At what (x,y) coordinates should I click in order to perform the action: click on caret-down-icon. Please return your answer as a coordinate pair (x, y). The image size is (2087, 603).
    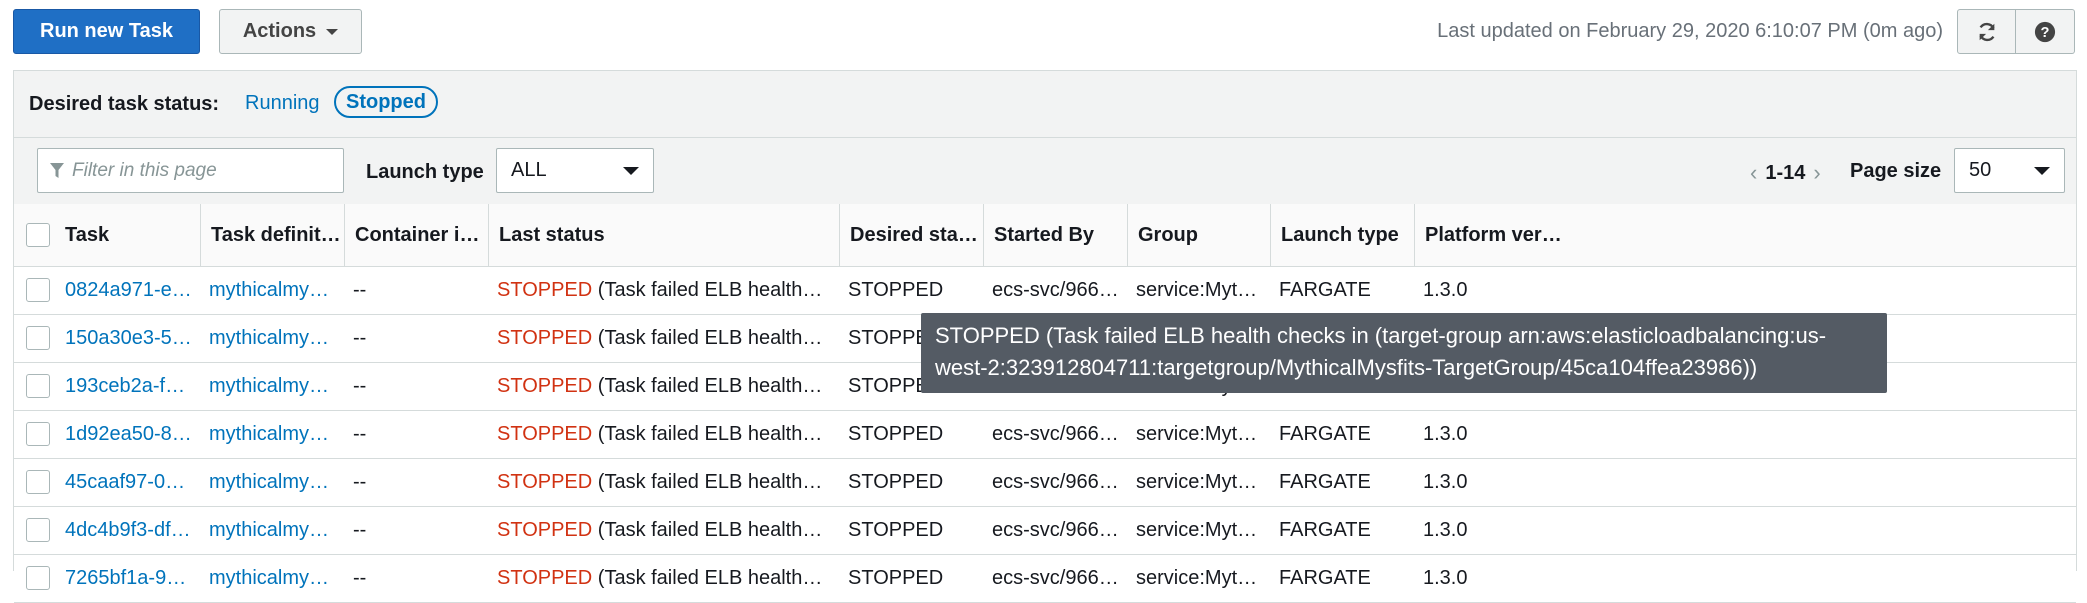
    Looking at the image, I should click on (332, 31).